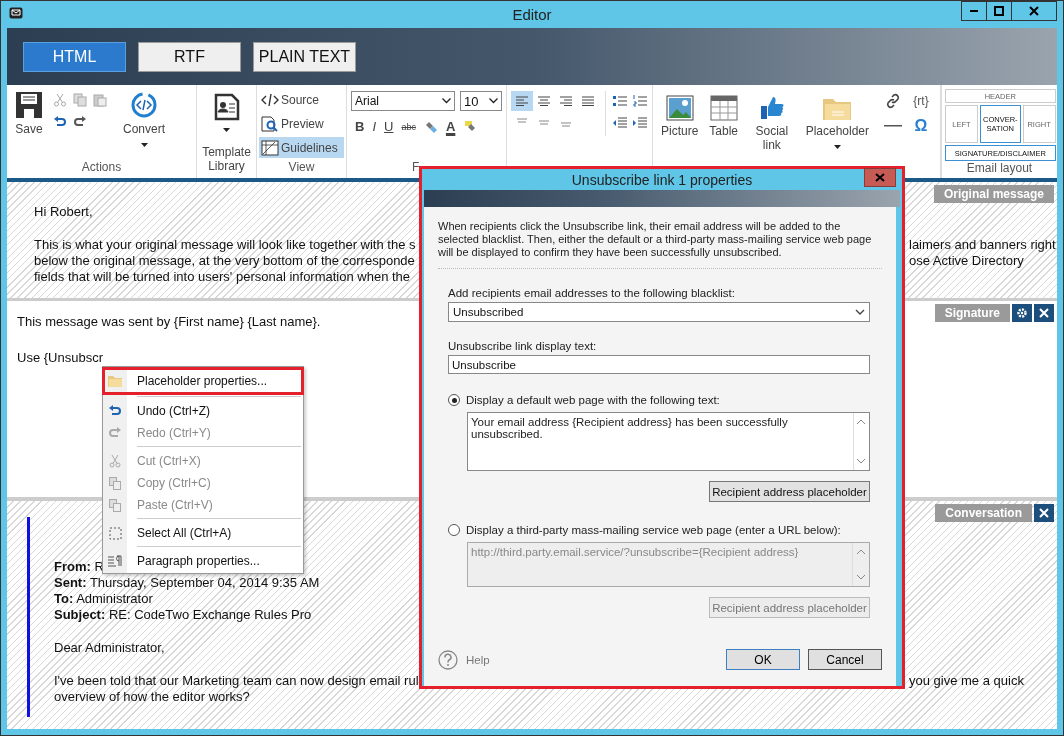 This screenshot has height=736, width=1064. I want to click on thumbs-up-icon, so click(771, 108).